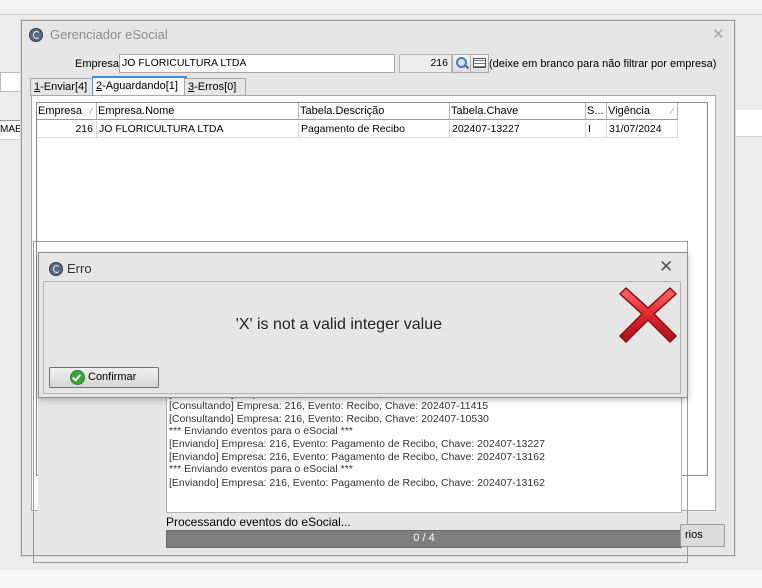 The width and height of the screenshot is (762, 588). What do you see at coordinates (215, 87) in the screenshot?
I see `tab-erros: 3-Erros[0]` at bounding box center [215, 87].